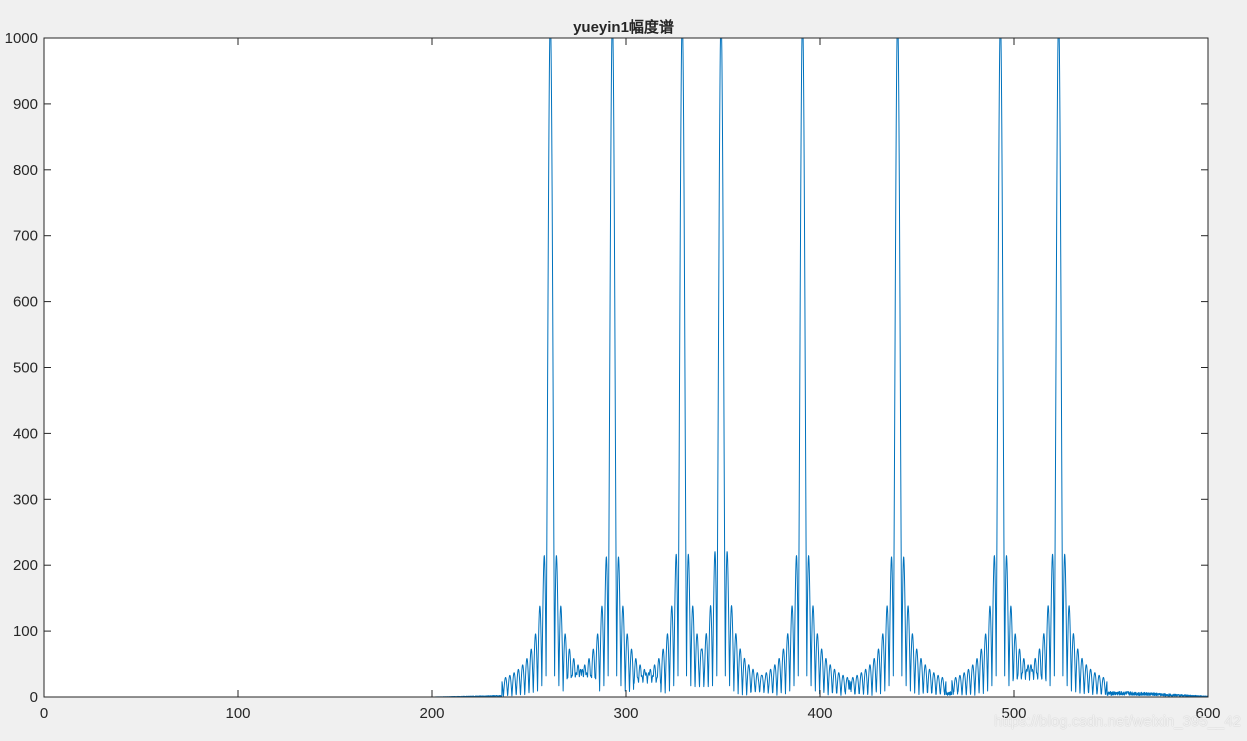  What do you see at coordinates (1117, 721) in the screenshot?
I see `watermark: https://blog.csdn.net/weixin_395__42` at bounding box center [1117, 721].